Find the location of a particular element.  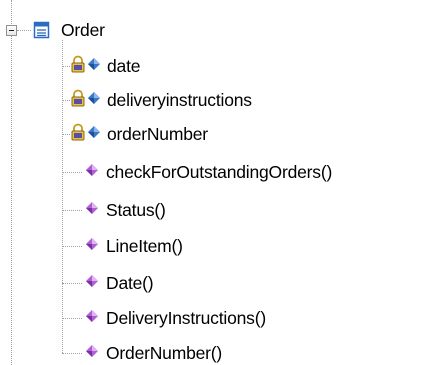

tree-item-operation: OrderNumber() is located at coordinates (153, 352).